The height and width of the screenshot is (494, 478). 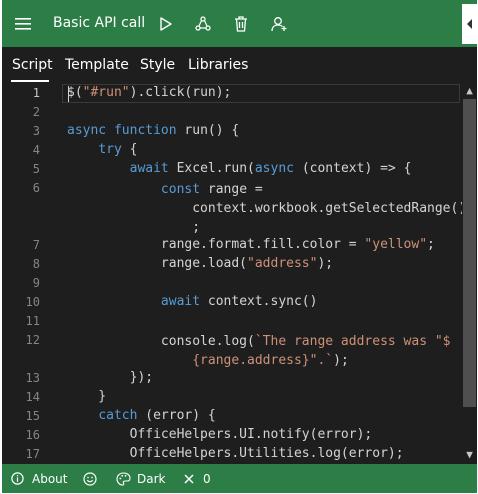 I want to click on line-number: 5, so click(x=36, y=169).